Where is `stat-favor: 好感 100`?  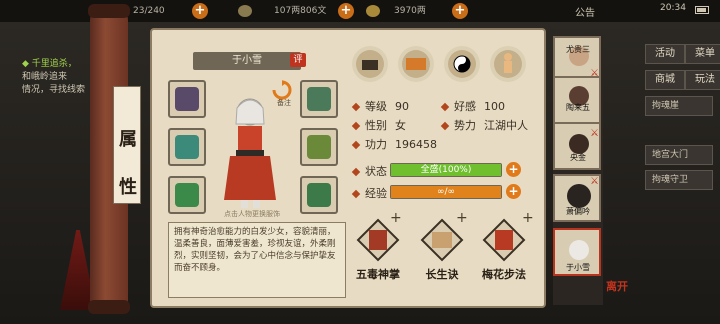 stat-favor: 好感 100 is located at coordinates (472, 106).